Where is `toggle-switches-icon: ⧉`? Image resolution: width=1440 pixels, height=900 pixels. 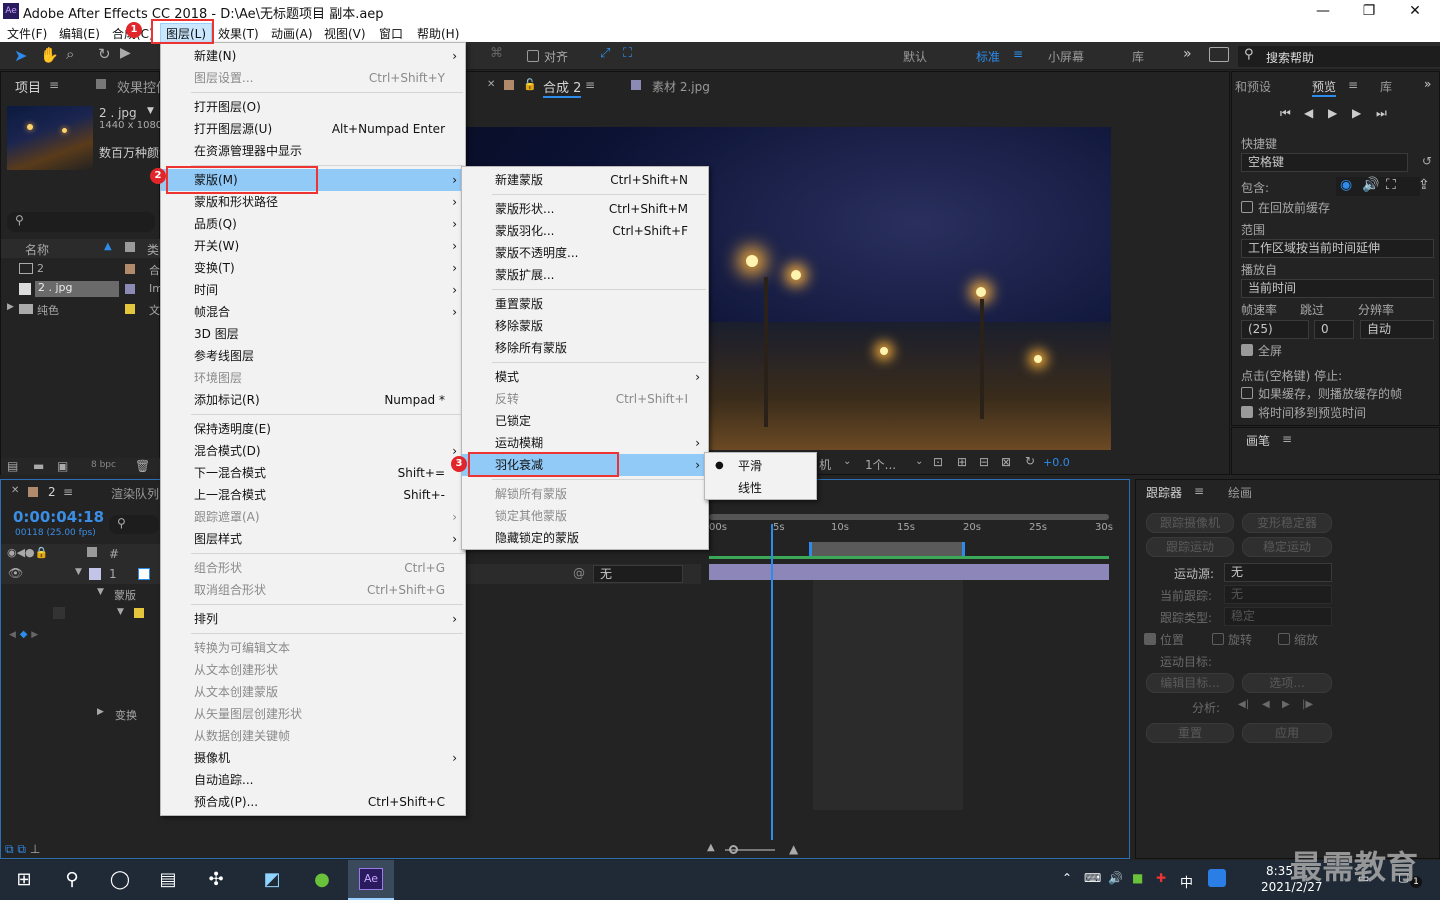 toggle-switches-icon: ⧉ is located at coordinates (9, 849).